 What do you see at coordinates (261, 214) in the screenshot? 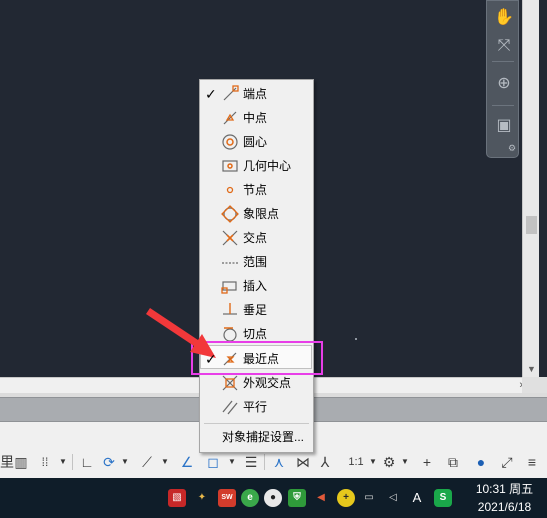
I see `menu-item-label: 象限点` at bounding box center [261, 214].